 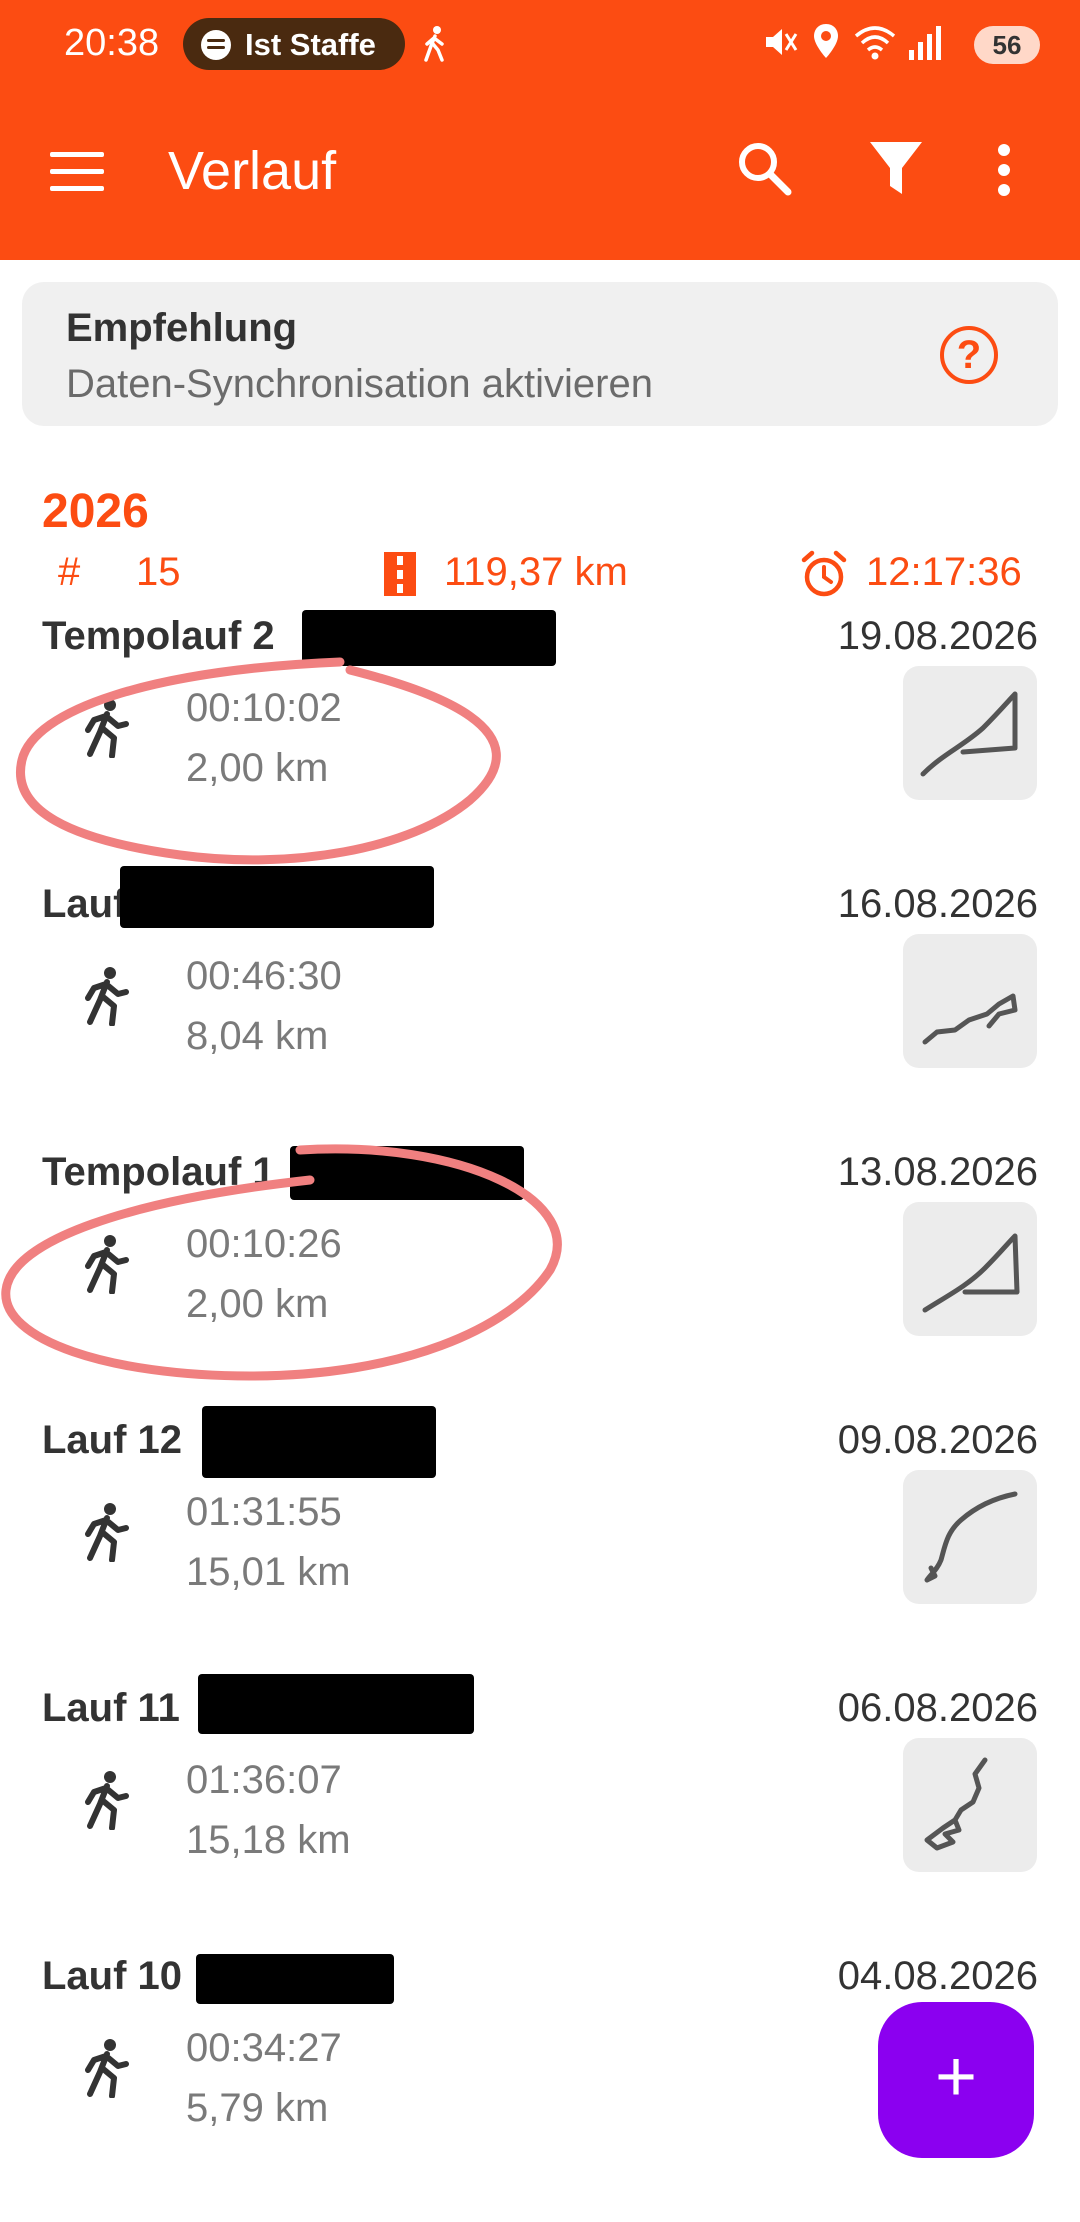 I want to click on activity-name: Lauf 12, so click(x=112, y=1440).